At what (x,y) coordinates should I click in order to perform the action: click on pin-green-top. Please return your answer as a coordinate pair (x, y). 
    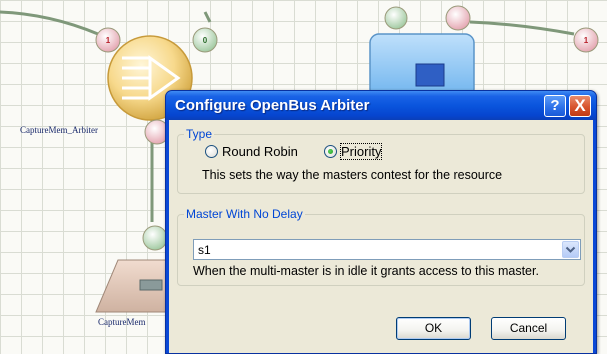
    Looking at the image, I should click on (396, 18).